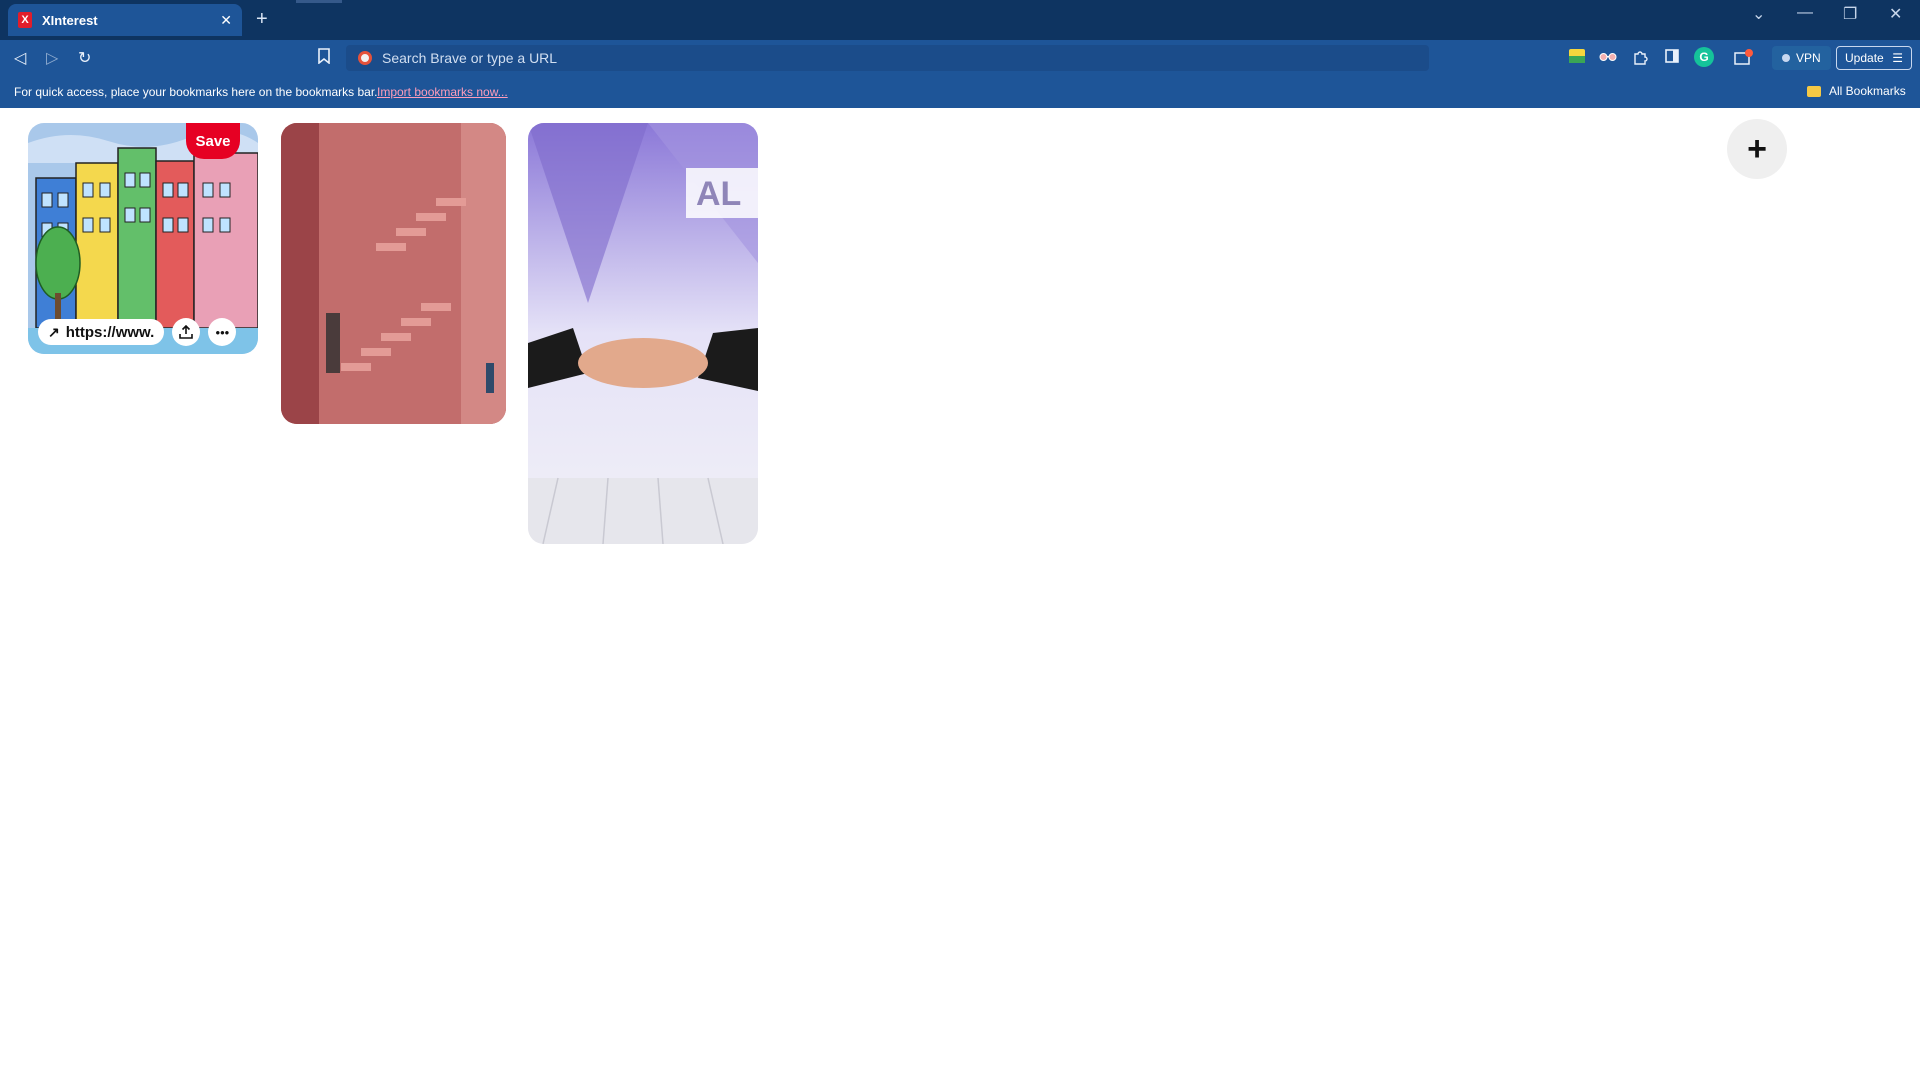 This screenshot has width=1920, height=1080. What do you see at coordinates (226, 20) in the screenshot?
I see `close-icon: ✕` at bounding box center [226, 20].